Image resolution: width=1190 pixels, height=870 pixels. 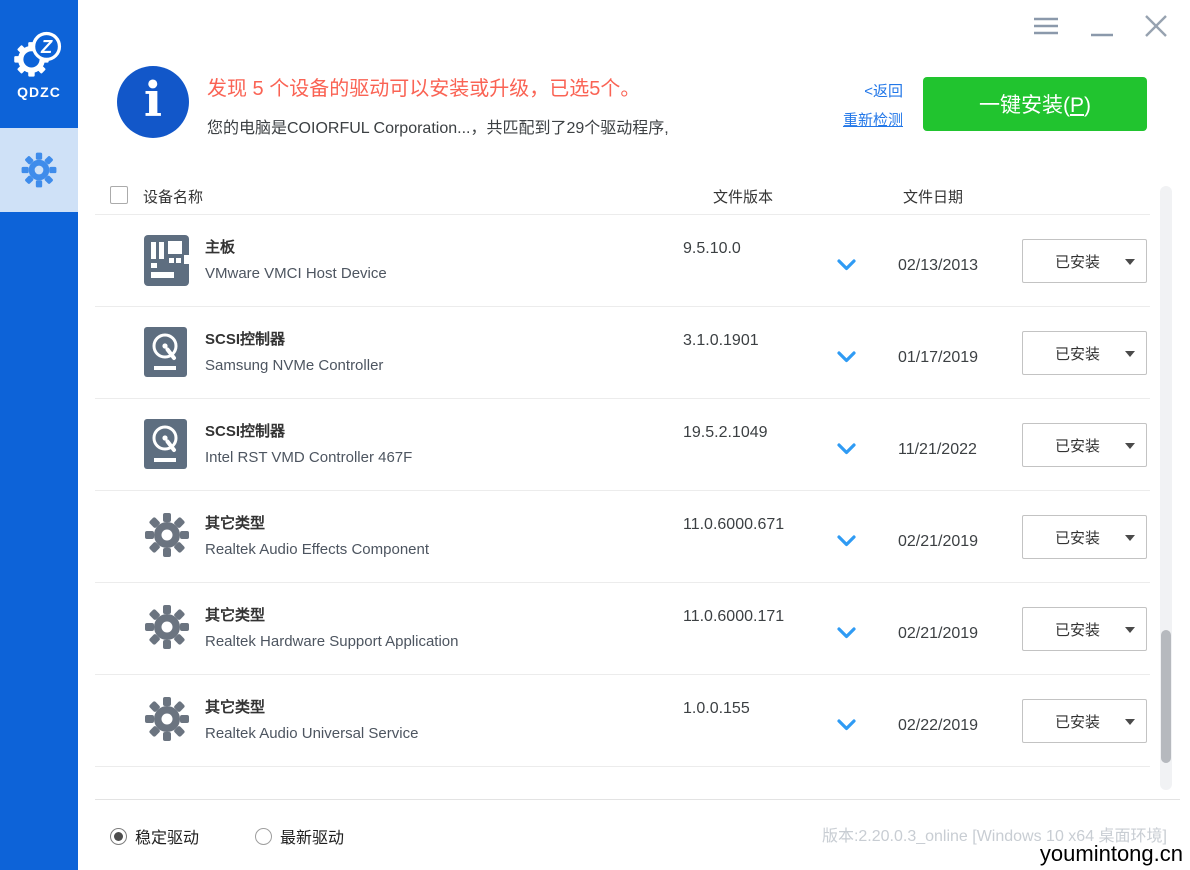 I want to click on device-names: SCSI控制器 Samsung NVMe Controller, so click(x=294, y=351).